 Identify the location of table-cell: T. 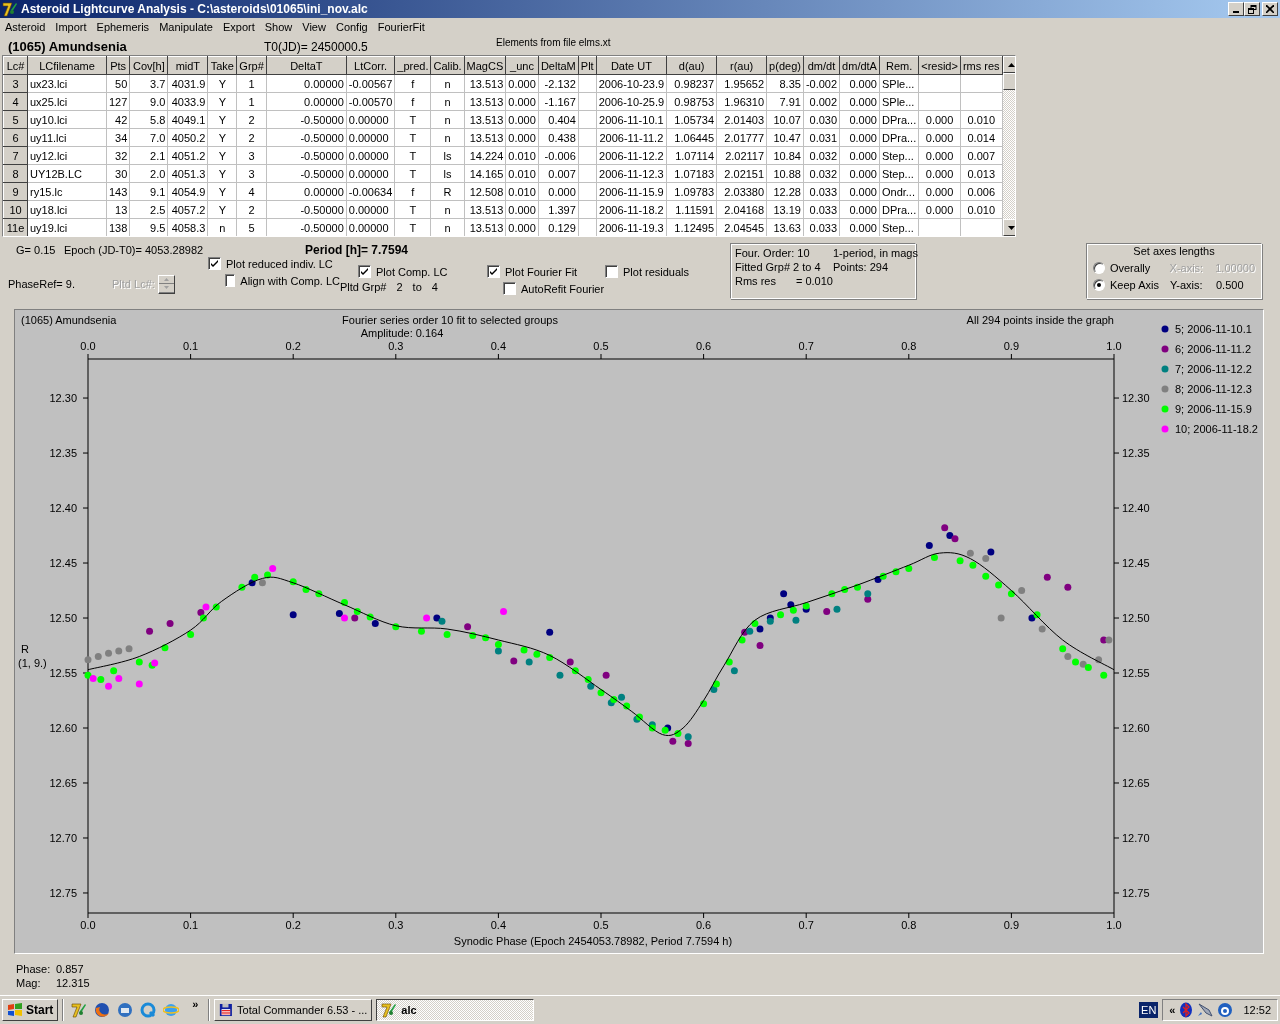
(412, 227).